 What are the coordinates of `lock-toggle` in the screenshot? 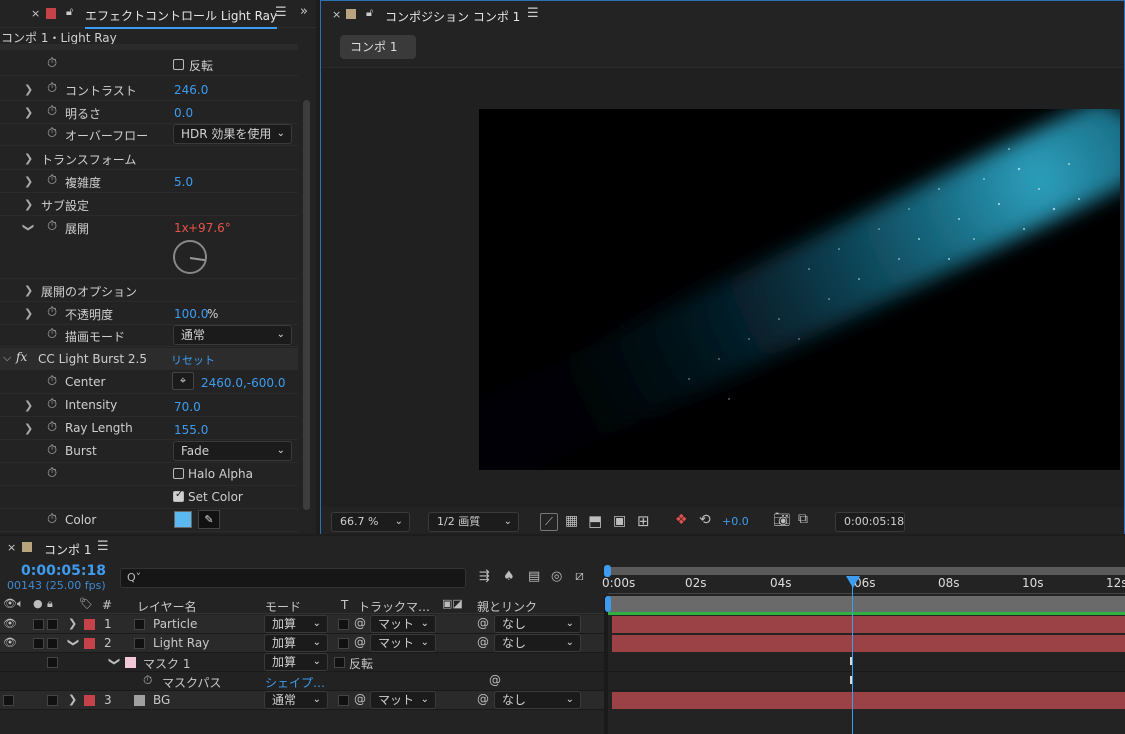 It's located at (52, 624).